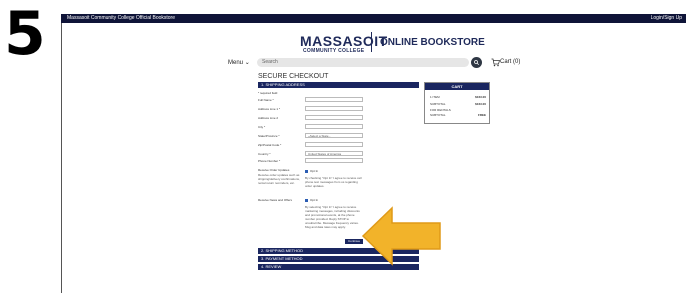 The height and width of the screenshot is (293, 686). What do you see at coordinates (363, 62) in the screenshot?
I see `search-input: Search` at bounding box center [363, 62].